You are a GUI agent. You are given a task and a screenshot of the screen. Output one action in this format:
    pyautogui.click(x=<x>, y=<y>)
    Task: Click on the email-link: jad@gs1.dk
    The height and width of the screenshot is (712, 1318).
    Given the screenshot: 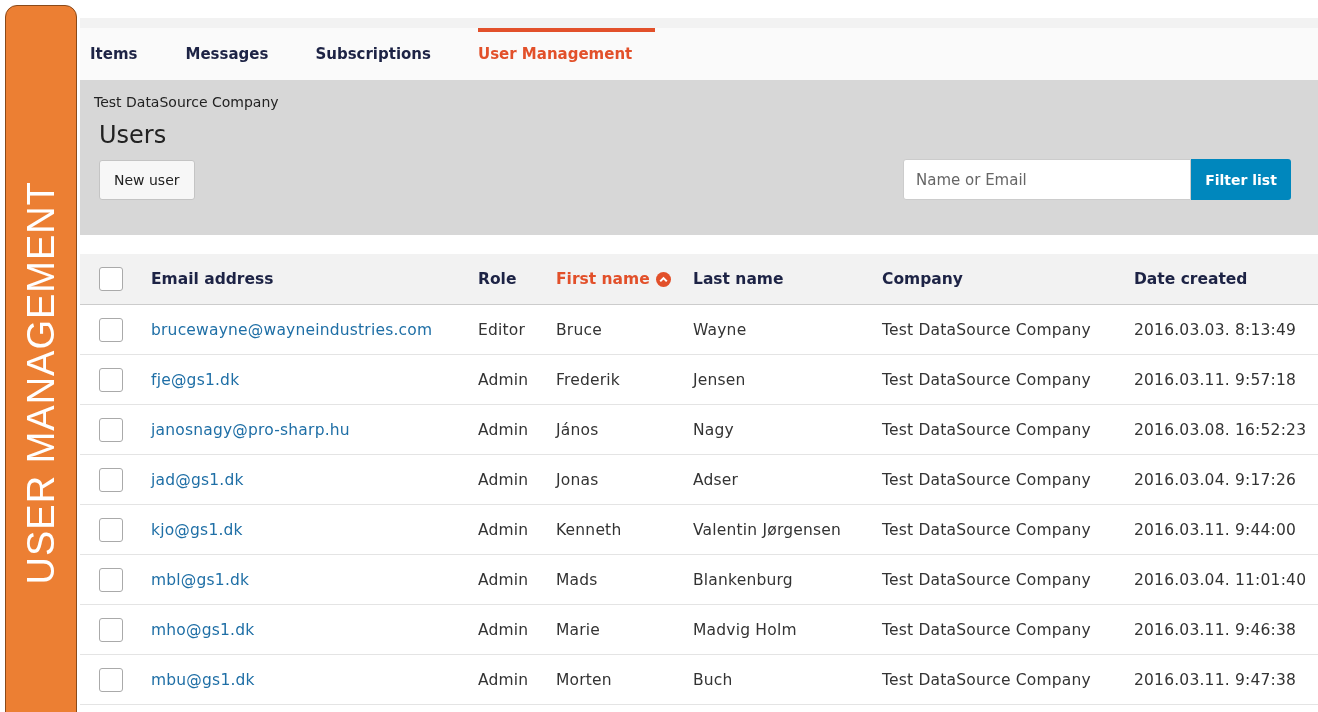 What is the action you would take?
    pyautogui.click(x=314, y=479)
    